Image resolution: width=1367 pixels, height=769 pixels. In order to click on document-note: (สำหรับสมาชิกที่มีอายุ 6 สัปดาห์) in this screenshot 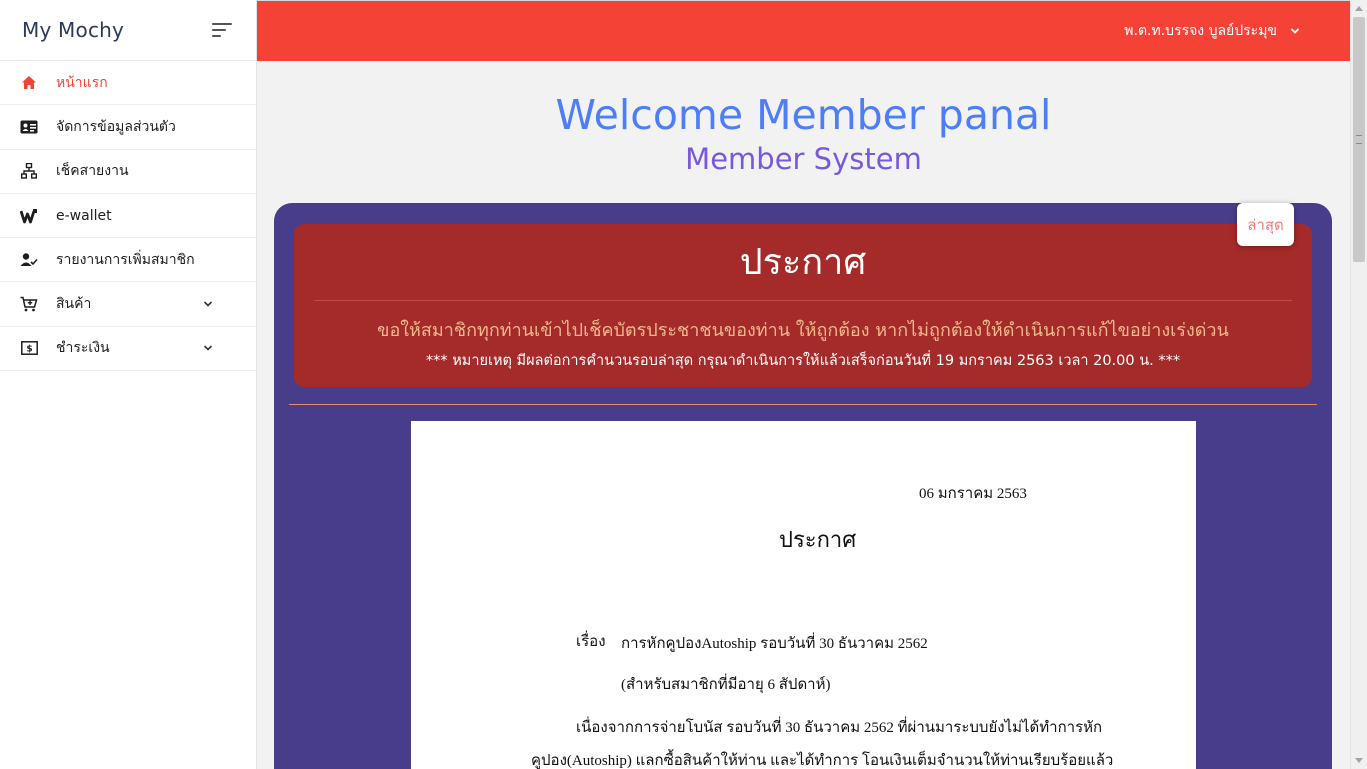, I will do `click(726, 685)`.